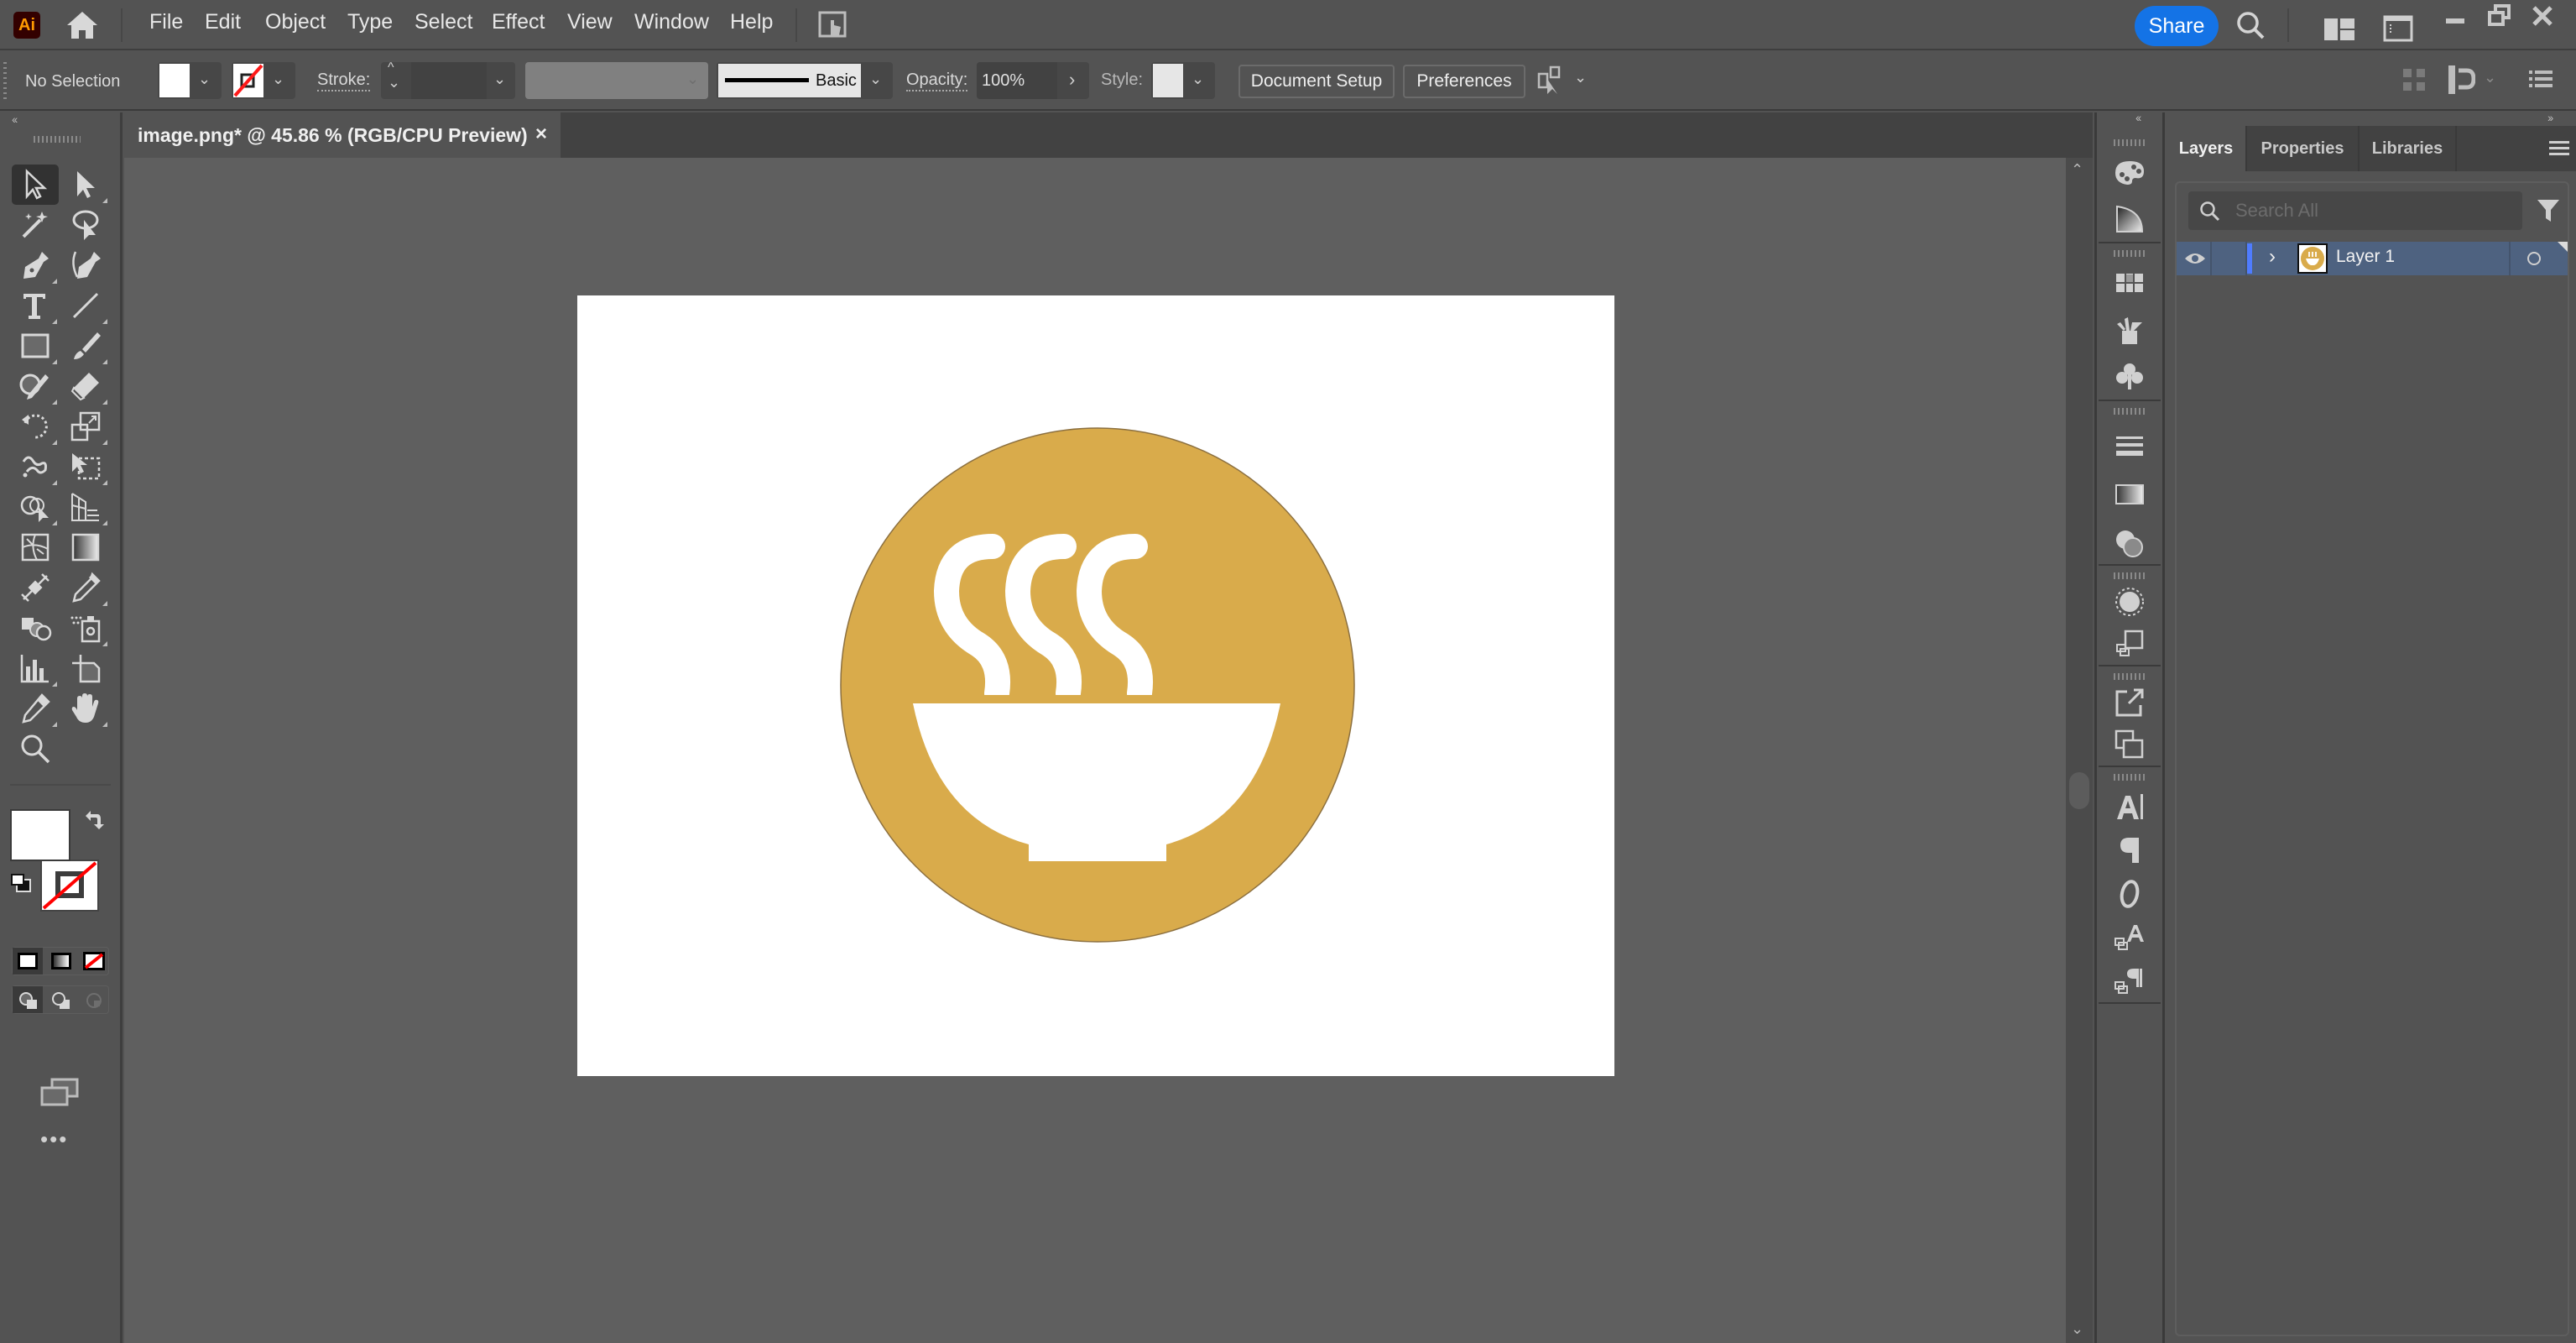 The image size is (2576, 1343). Describe the element at coordinates (15, 119) in the screenshot. I see `collapse-toolbar-icon: ‹‹` at that location.